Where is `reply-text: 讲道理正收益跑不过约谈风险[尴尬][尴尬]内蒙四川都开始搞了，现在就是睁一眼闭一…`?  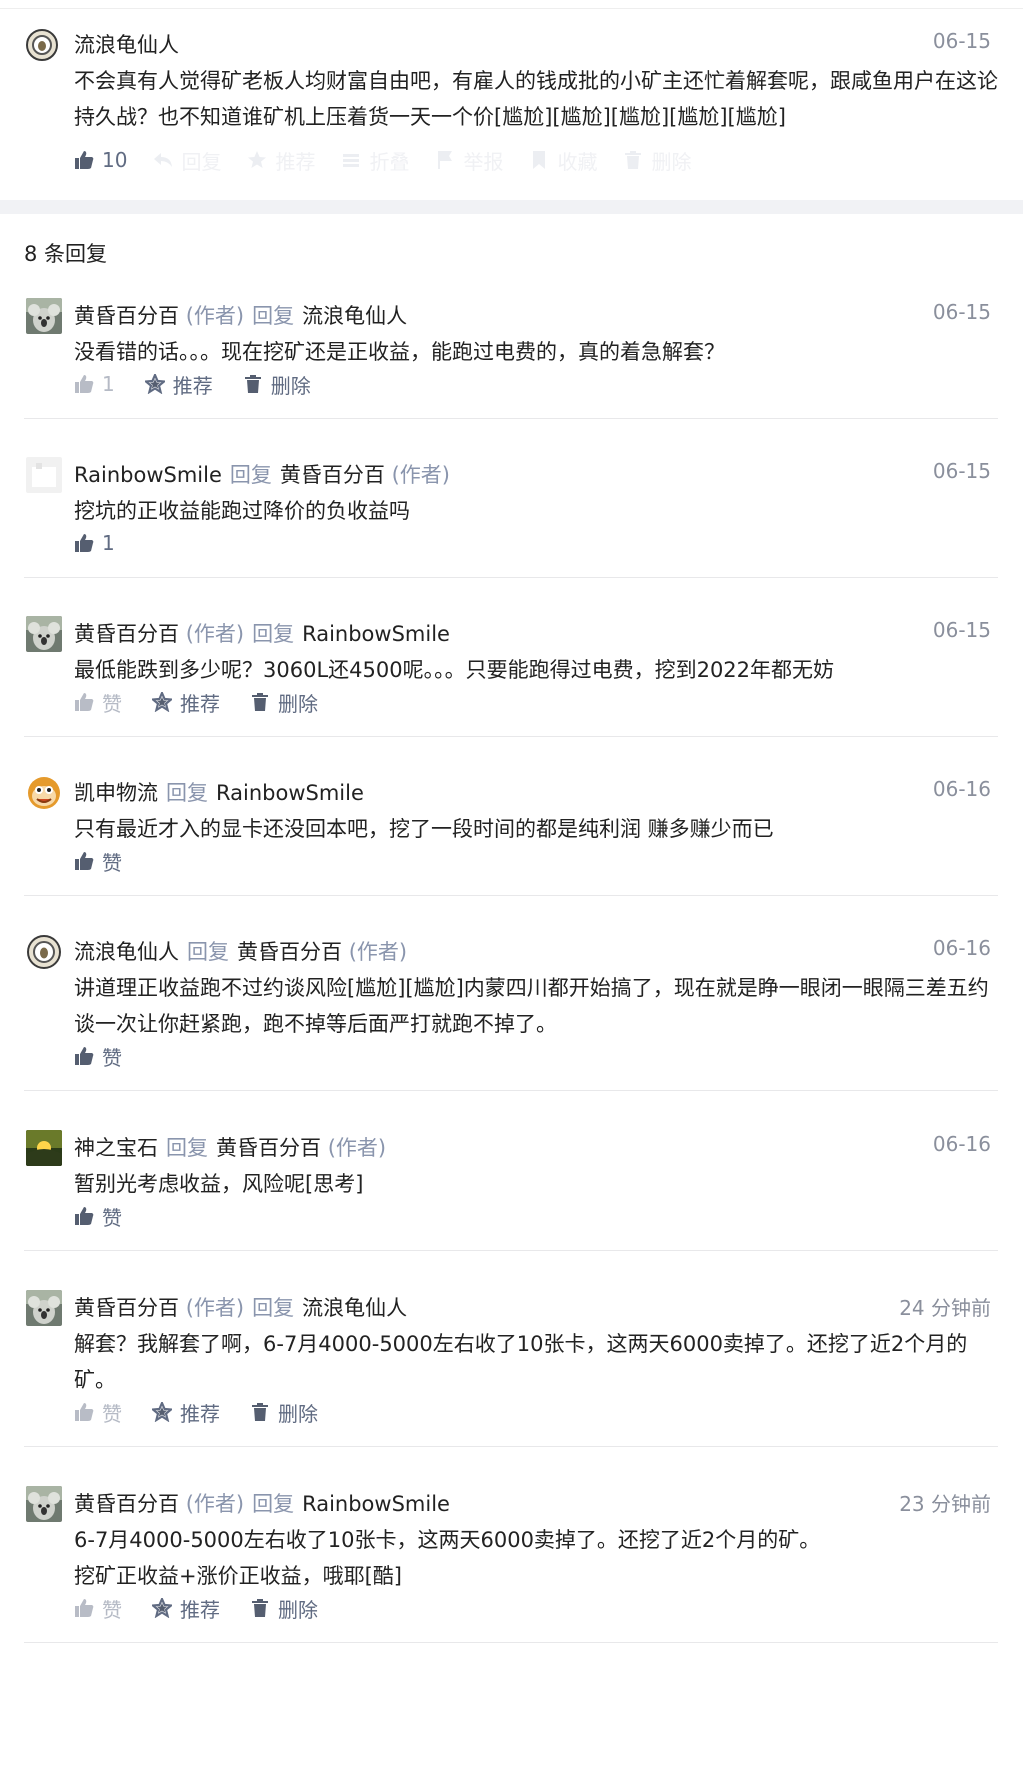 reply-text: 讲道理正收益跑不过约谈风险[尴尬][尴尬]内蒙四川都开始搞了，现在就是睁一眼闭一… is located at coordinates (531, 1006).